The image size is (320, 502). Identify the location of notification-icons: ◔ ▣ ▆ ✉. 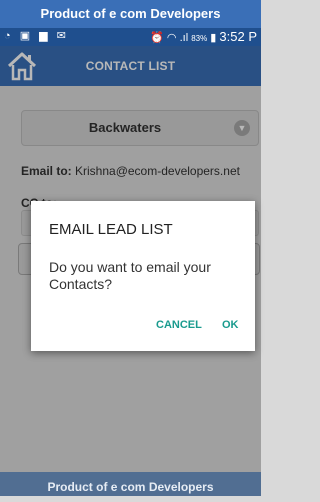
(36, 36).